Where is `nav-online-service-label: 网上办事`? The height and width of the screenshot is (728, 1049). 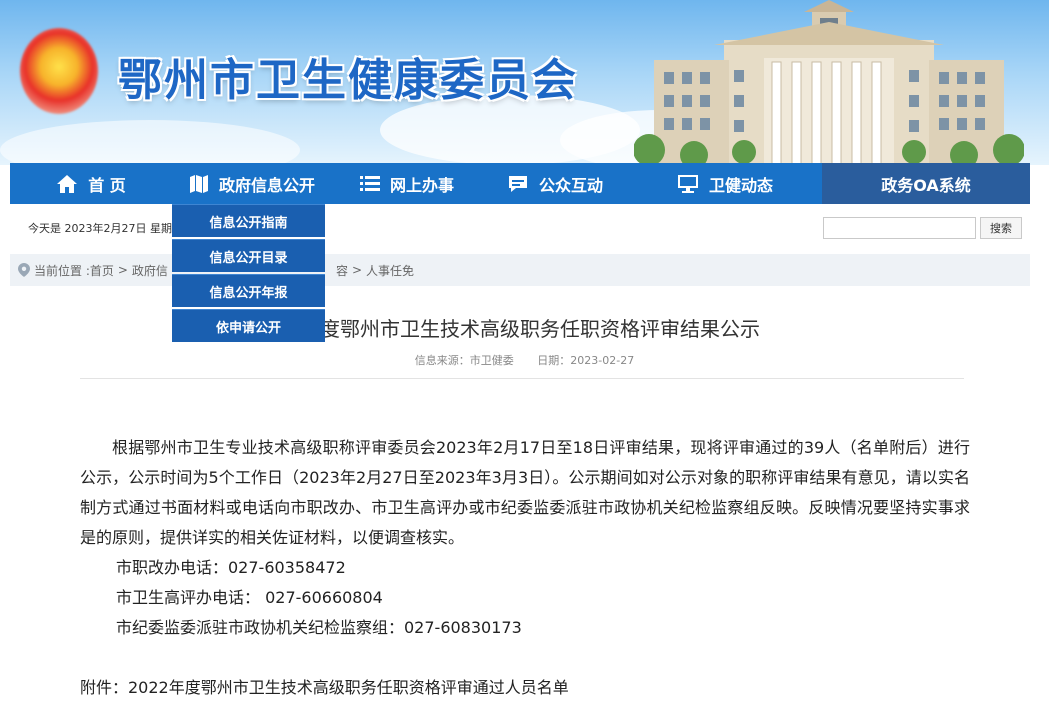
nav-online-service-label: 网上办事 is located at coordinates (421, 185).